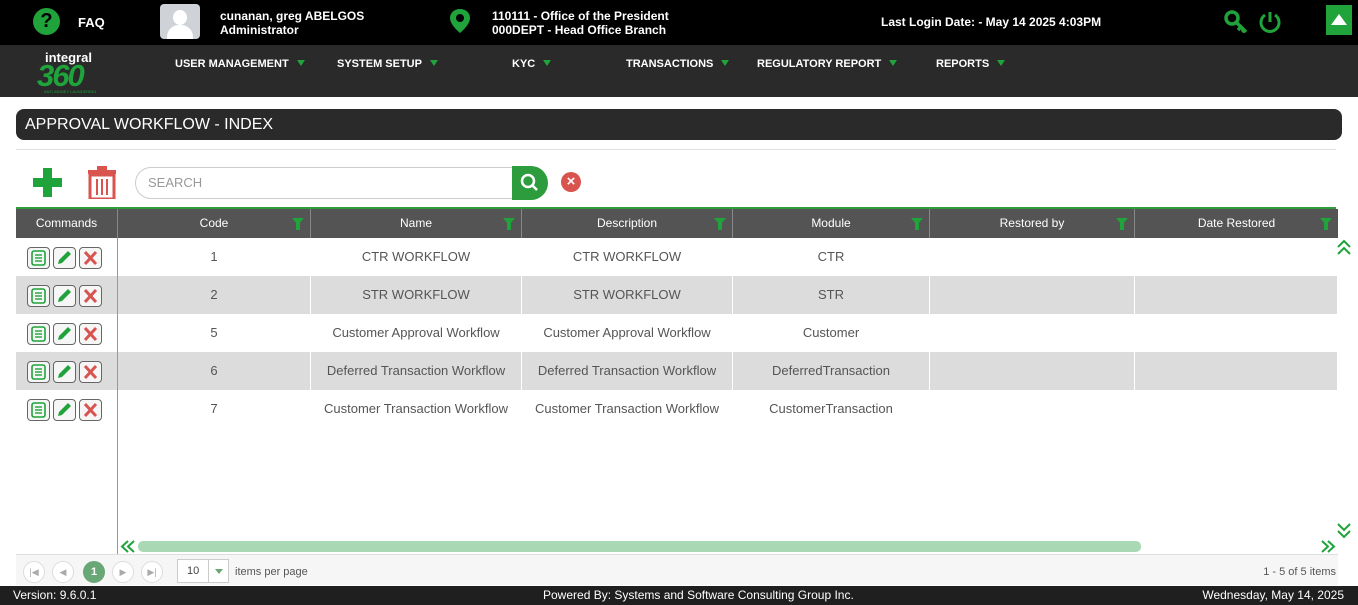 The width and height of the screenshot is (1358, 605). What do you see at coordinates (627, 295) in the screenshot?
I see `cell-description: STR WORKFLOW` at bounding box center [627, 295].